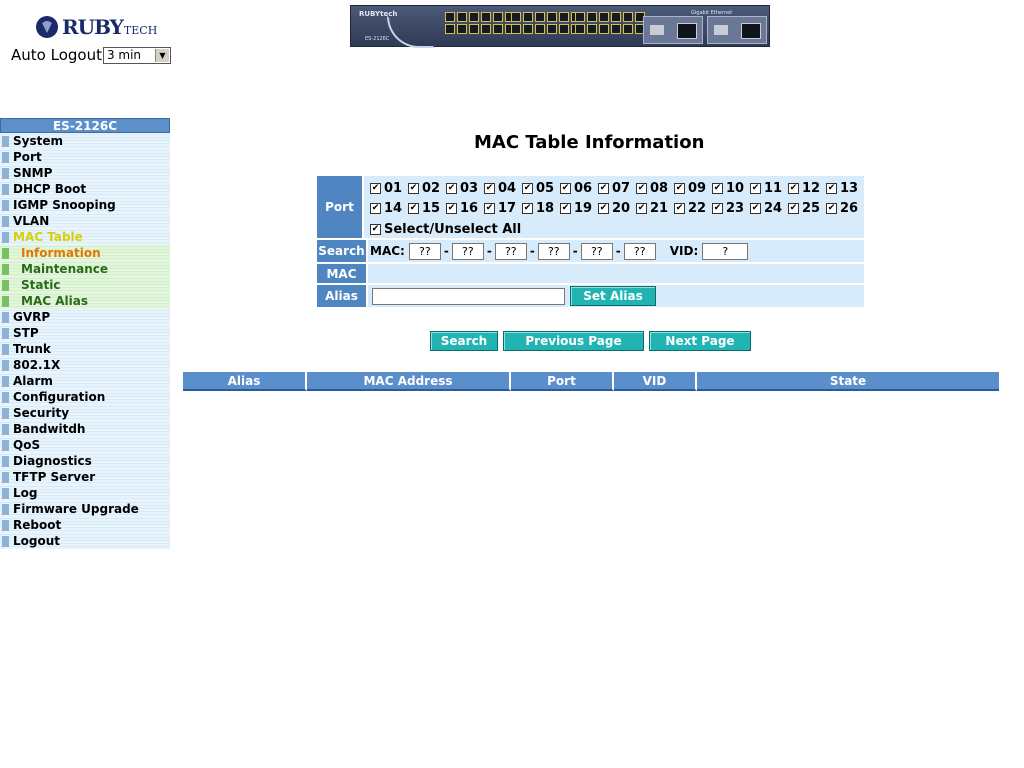 The width and height of the screenshot is (1024, 768). I want to click on sidebar-item-log: Log, so click(85, 493).